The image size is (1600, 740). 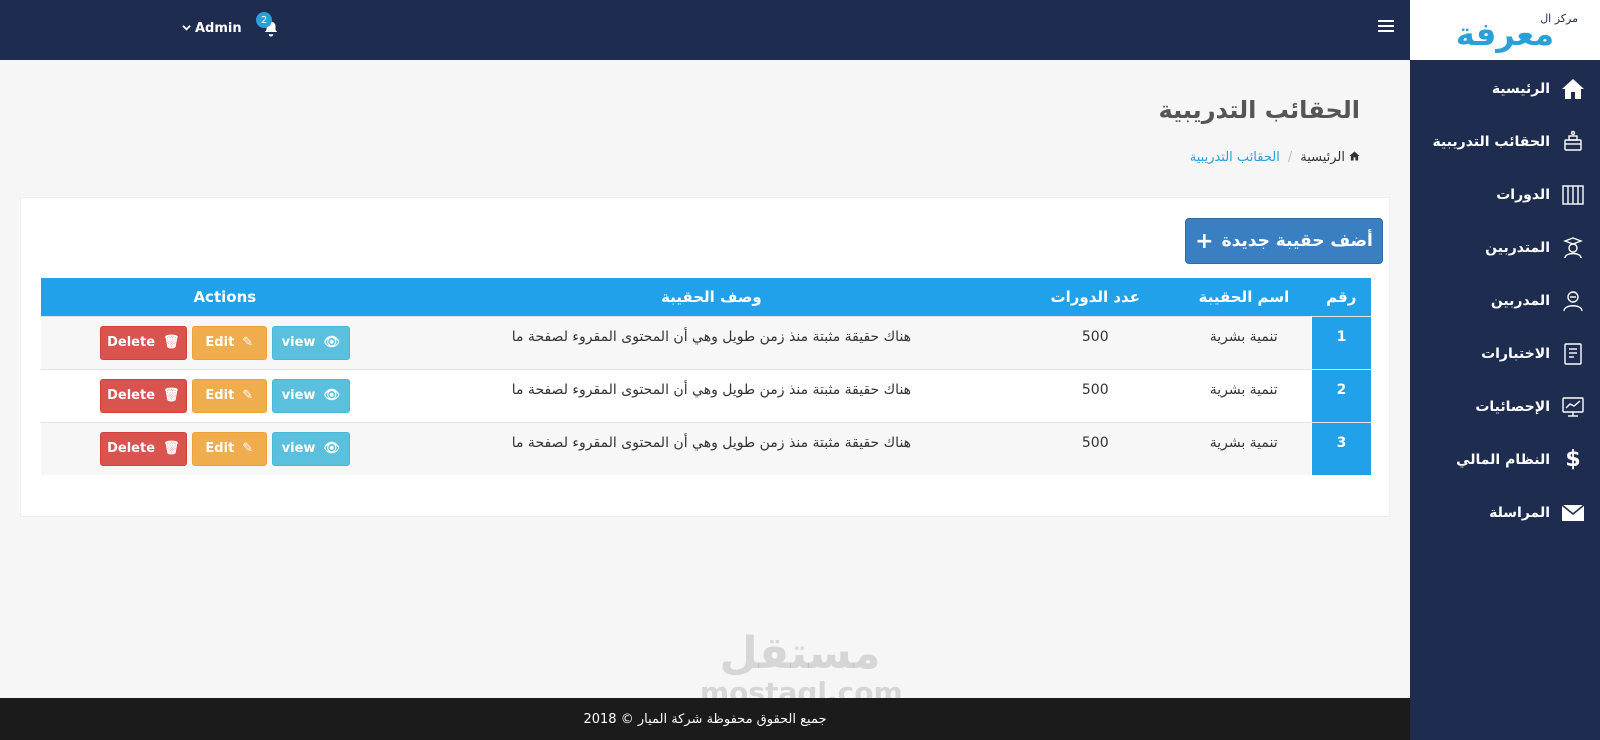 What do you see at coordinates (1573, 301) in the screenshot?
I see `trainer-icon` at bounding box center [1573, 301].